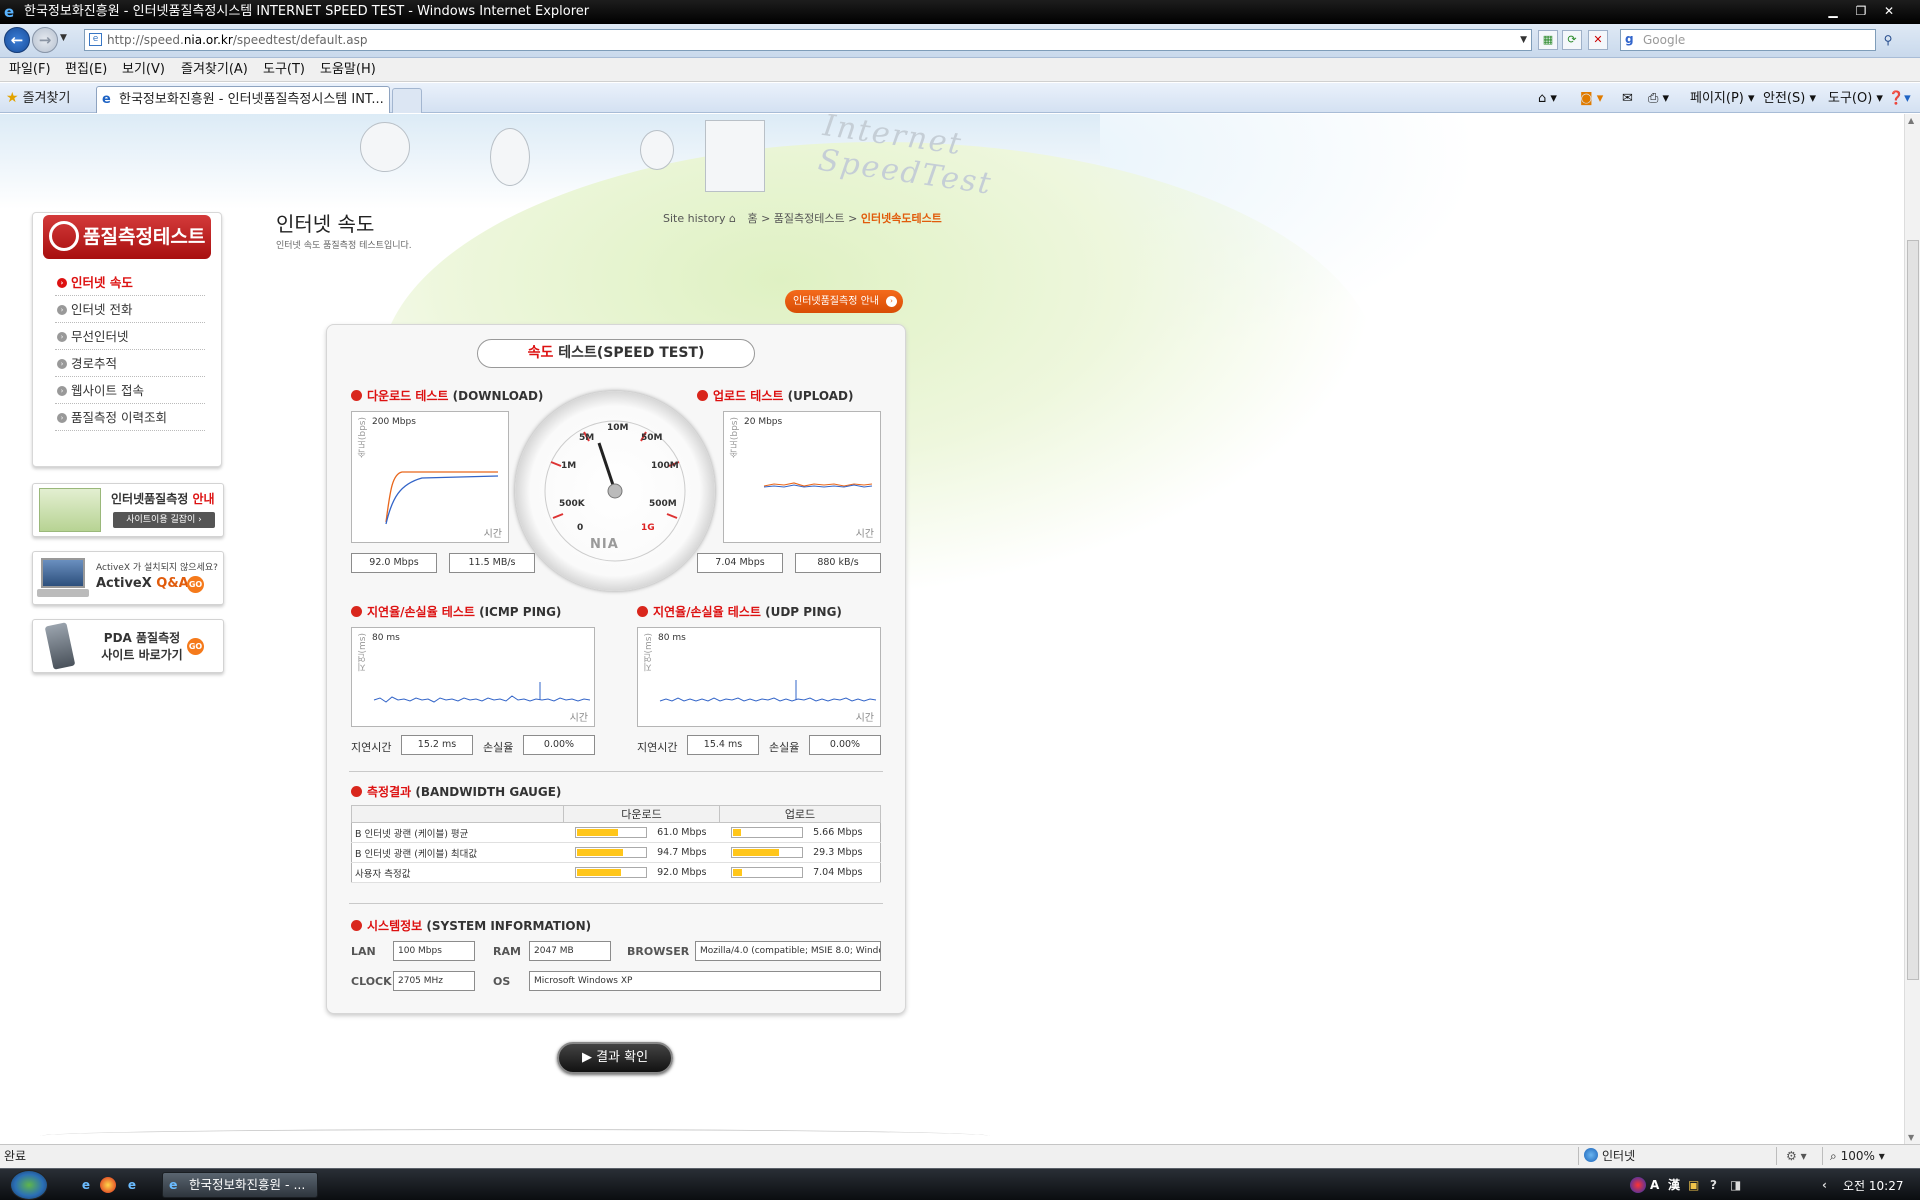 This screenshot has width=1920, height=1201. Describe the element at coordinates (1693, 1185) in the screenshot. I see `tray-app-icon: ▣` at that location.